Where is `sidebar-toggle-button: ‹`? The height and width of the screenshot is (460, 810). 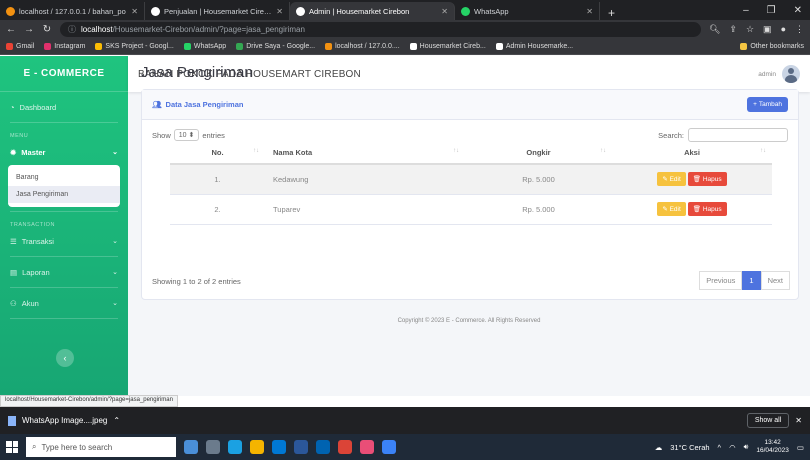 sidebar-toggle-button: ‹ is located at coordinates (65, 358).